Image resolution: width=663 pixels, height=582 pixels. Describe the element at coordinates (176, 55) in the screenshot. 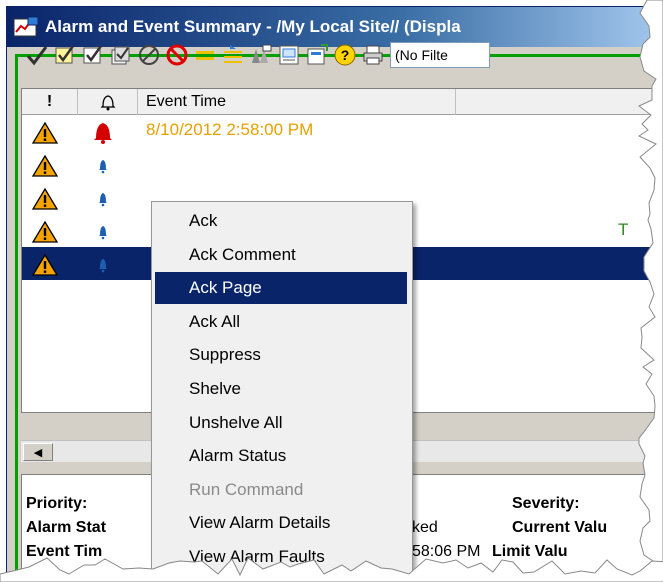

I see `stop-icon` at that location.